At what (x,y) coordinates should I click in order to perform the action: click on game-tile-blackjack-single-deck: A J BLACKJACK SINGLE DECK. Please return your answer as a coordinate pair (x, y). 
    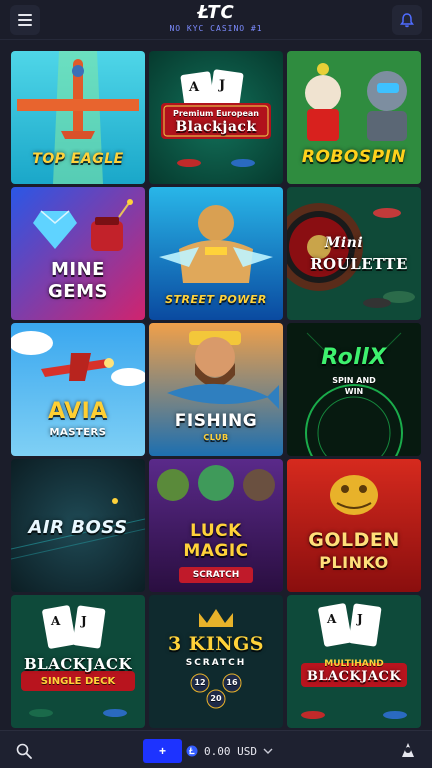
    Looking at the image, I should click on (78, 661).